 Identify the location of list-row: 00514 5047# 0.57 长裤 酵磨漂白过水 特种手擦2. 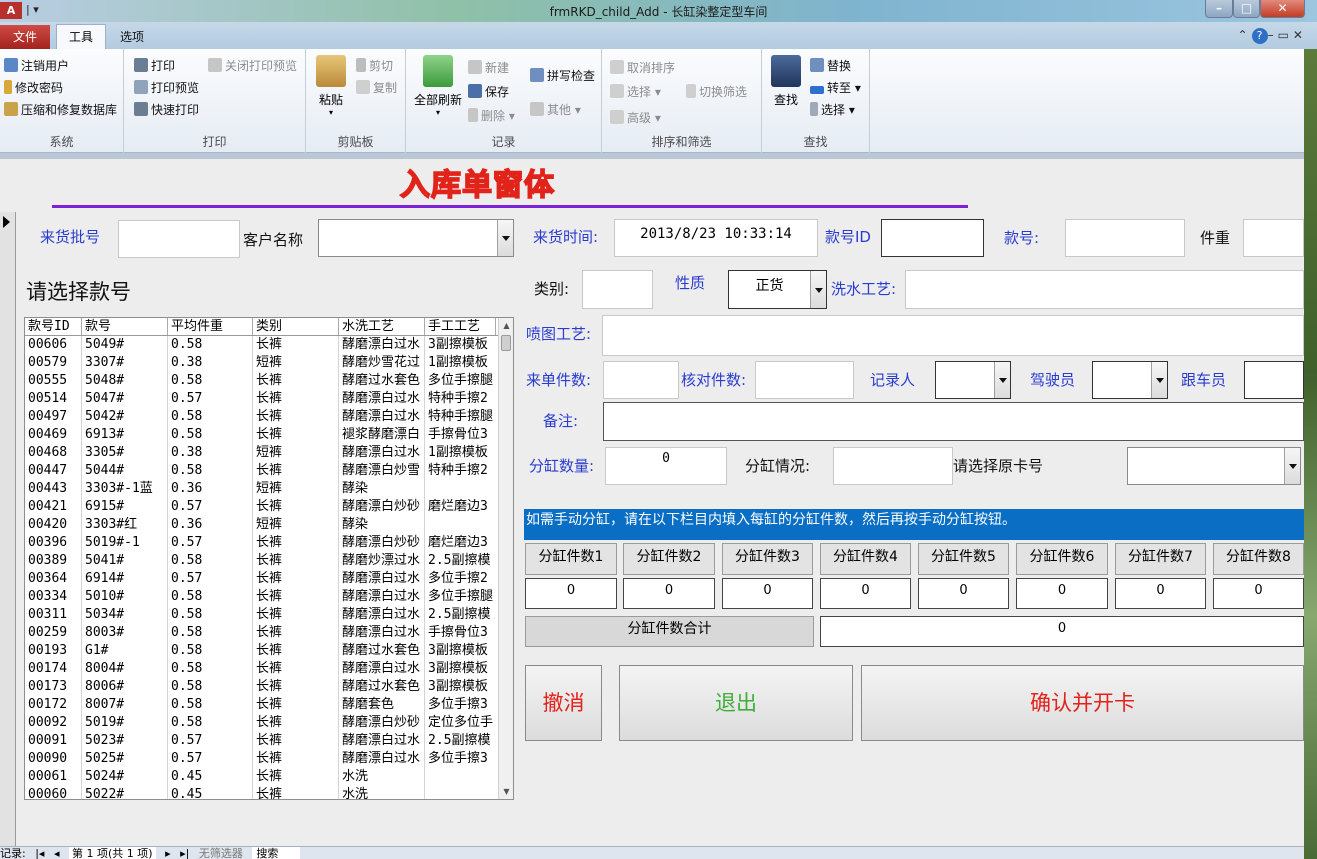
(269, 399).